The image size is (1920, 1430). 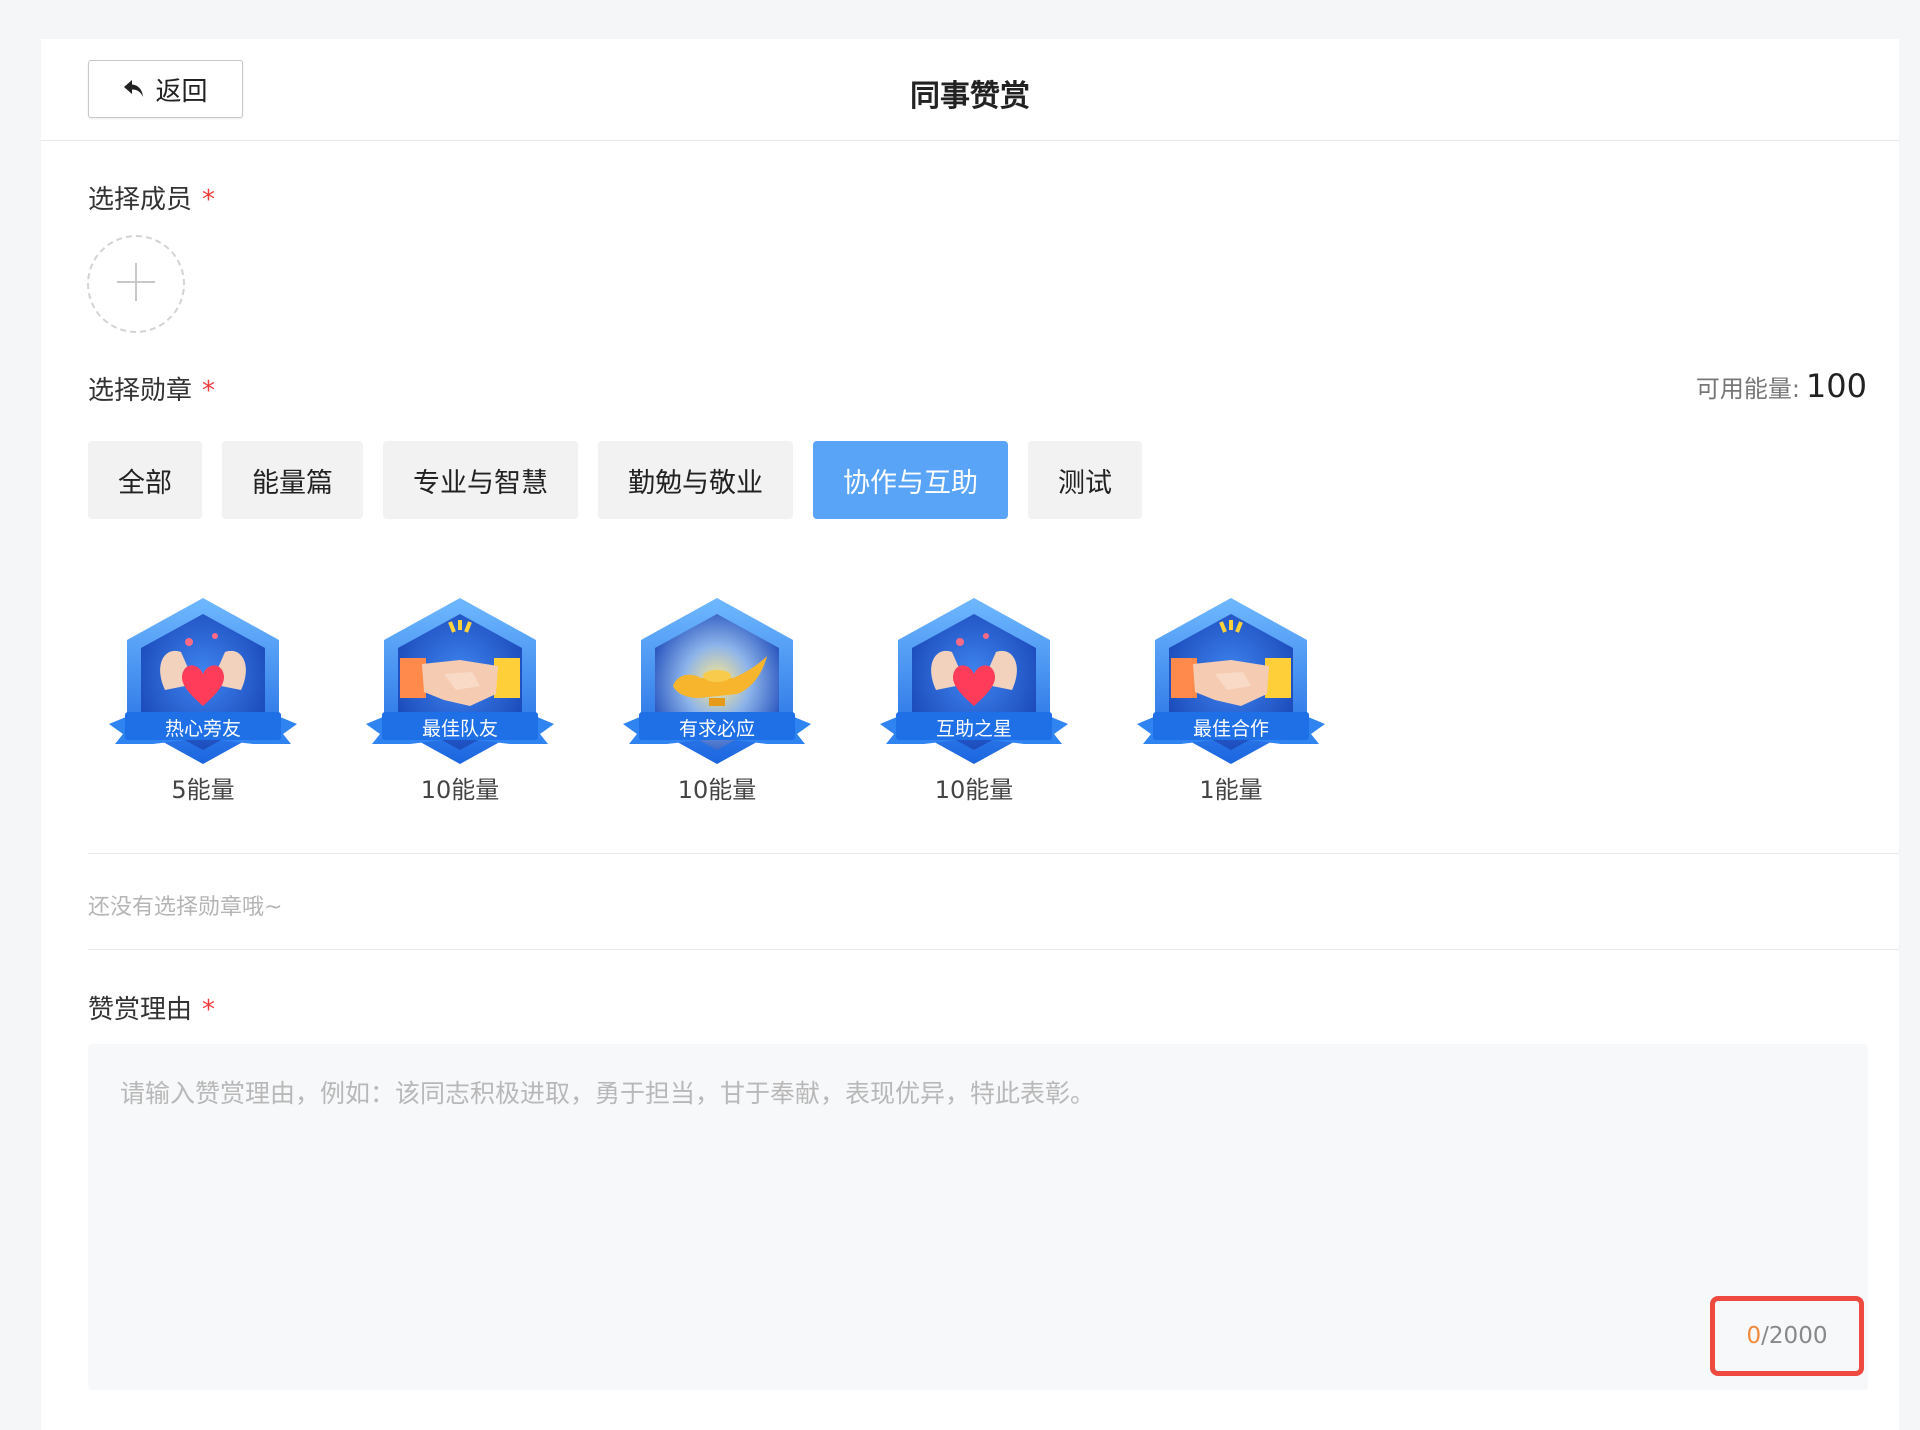 I want to click on energy-label: 可用能量:, so click(x=1747, y=389).